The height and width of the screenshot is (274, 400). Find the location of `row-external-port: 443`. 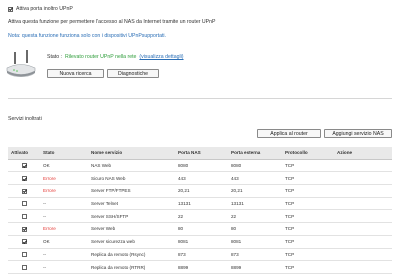

row-external-port: 443 is located at coordinates (255, 178).